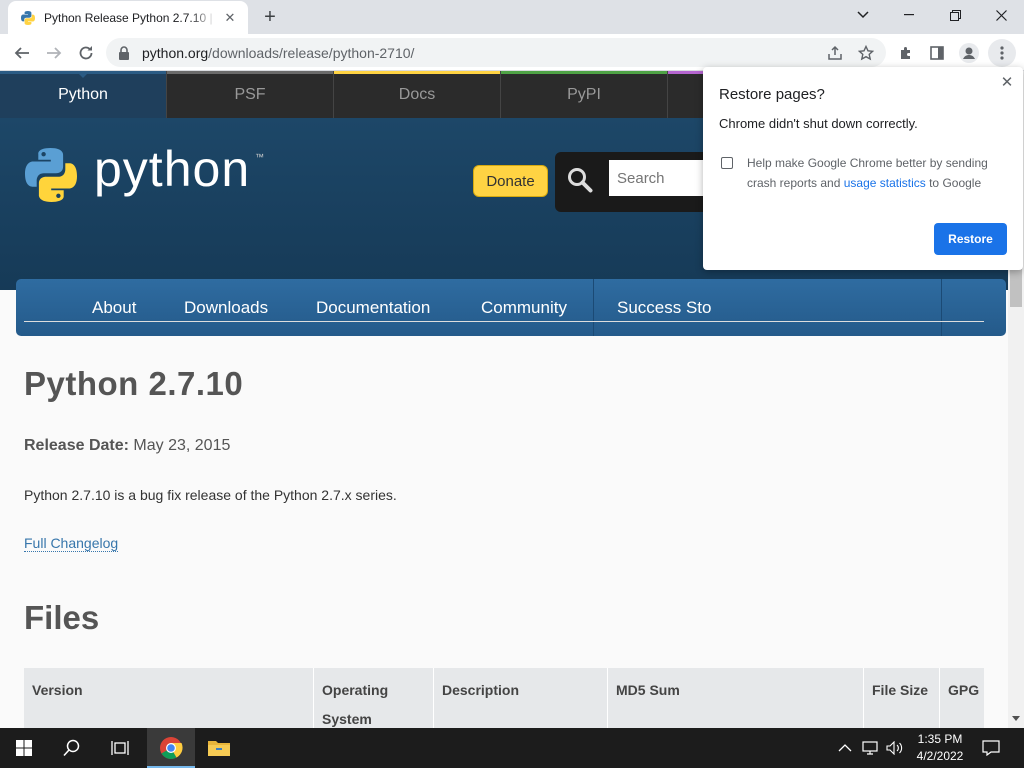 The height and width of the screenshot is (768, 1024). I want to click on crash-report-checkbox, so click(727, 163).